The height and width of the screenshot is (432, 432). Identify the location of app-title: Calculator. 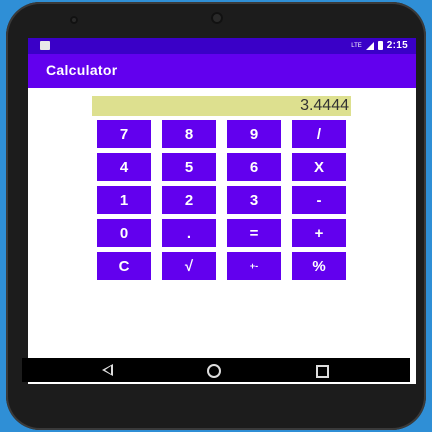
(82, 70).